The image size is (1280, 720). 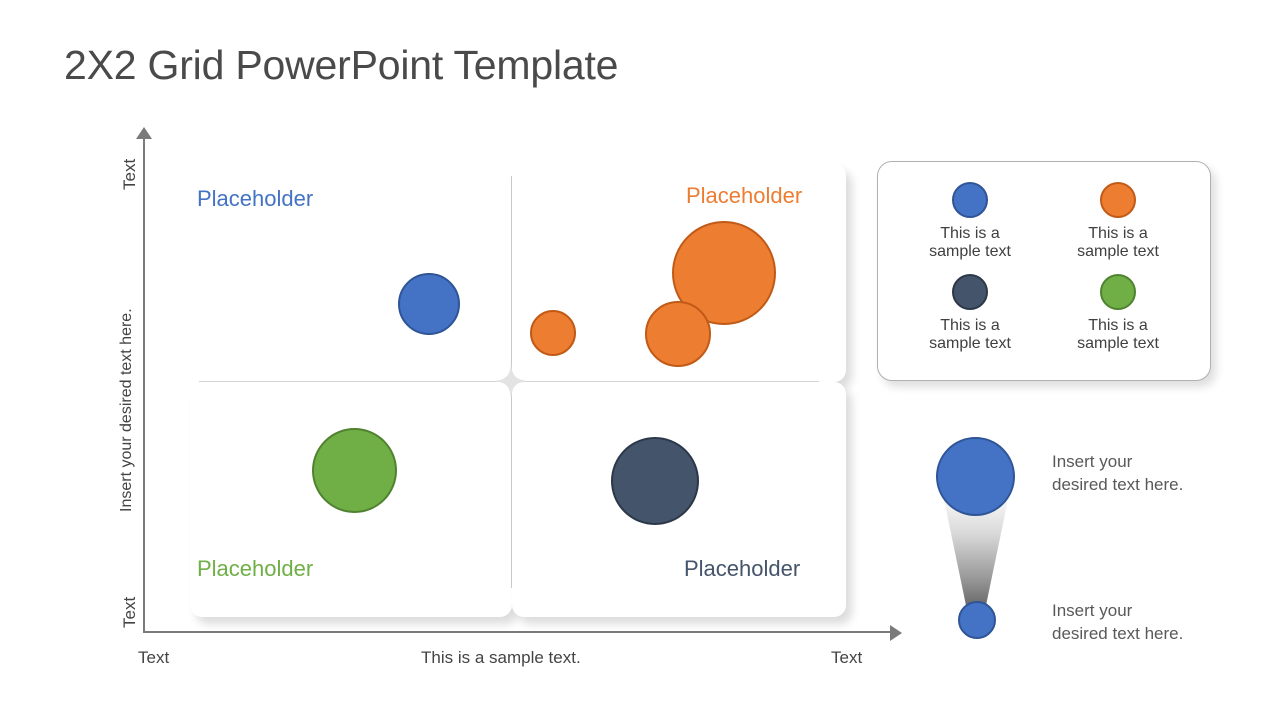 What do you see at coordinates (354, 470) in the screenshot?
I see `bubble-green` at bounding box center [354, 470].